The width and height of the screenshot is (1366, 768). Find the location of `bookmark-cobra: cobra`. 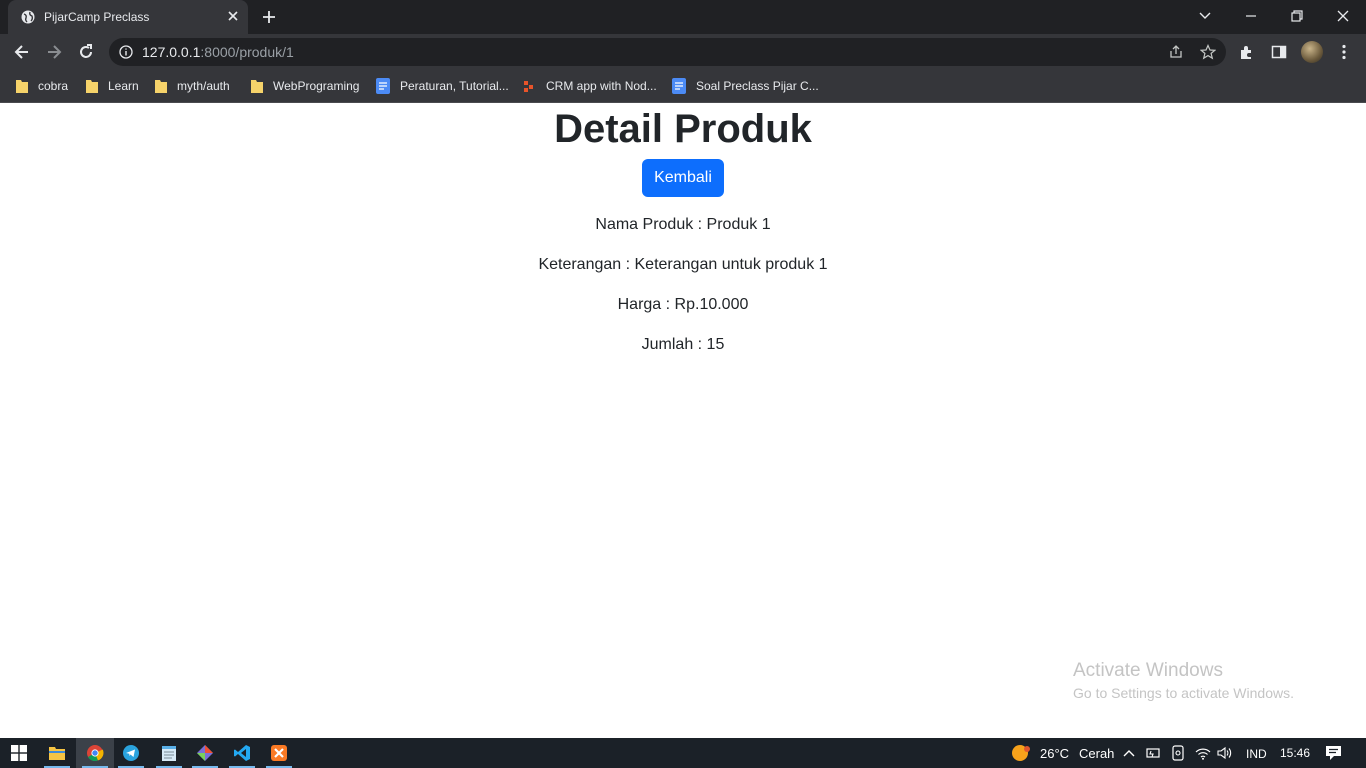

bookmark-cobra: cobra is located at coordinates (42, 86).